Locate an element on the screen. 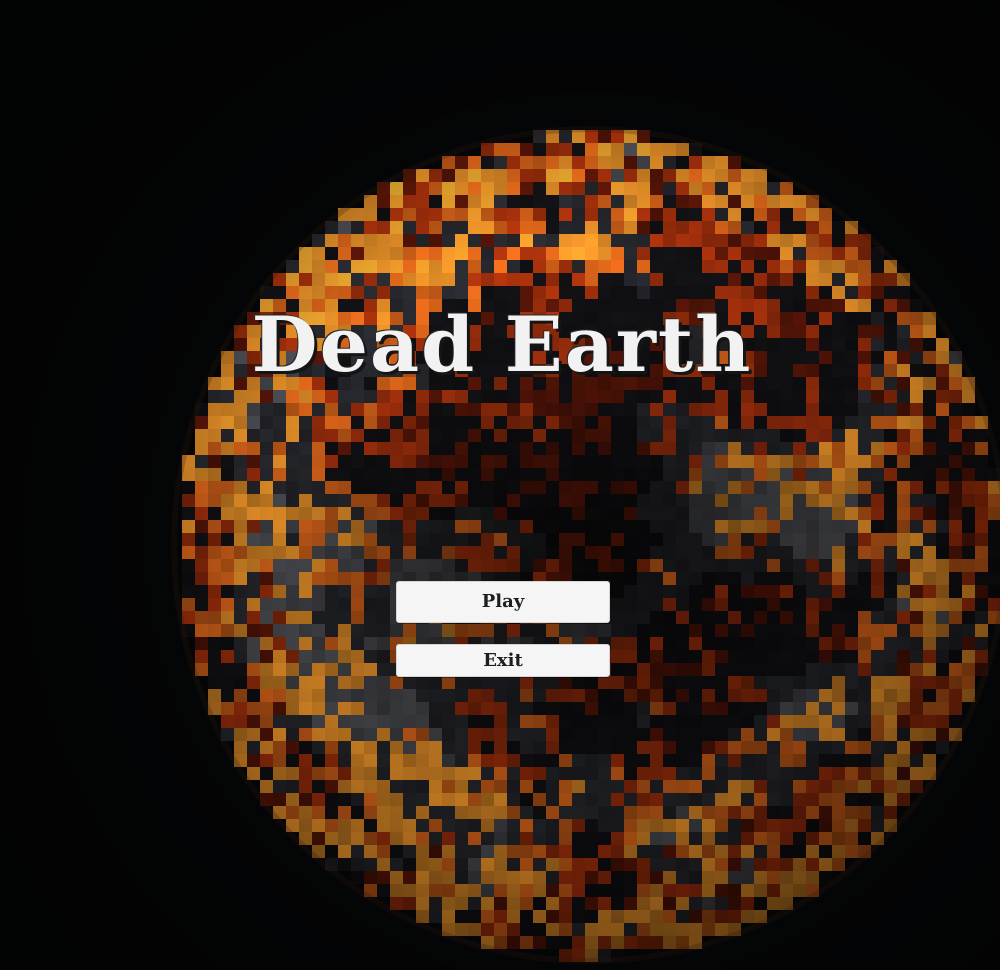  play-button: Play is located at coordinates (503, 602).